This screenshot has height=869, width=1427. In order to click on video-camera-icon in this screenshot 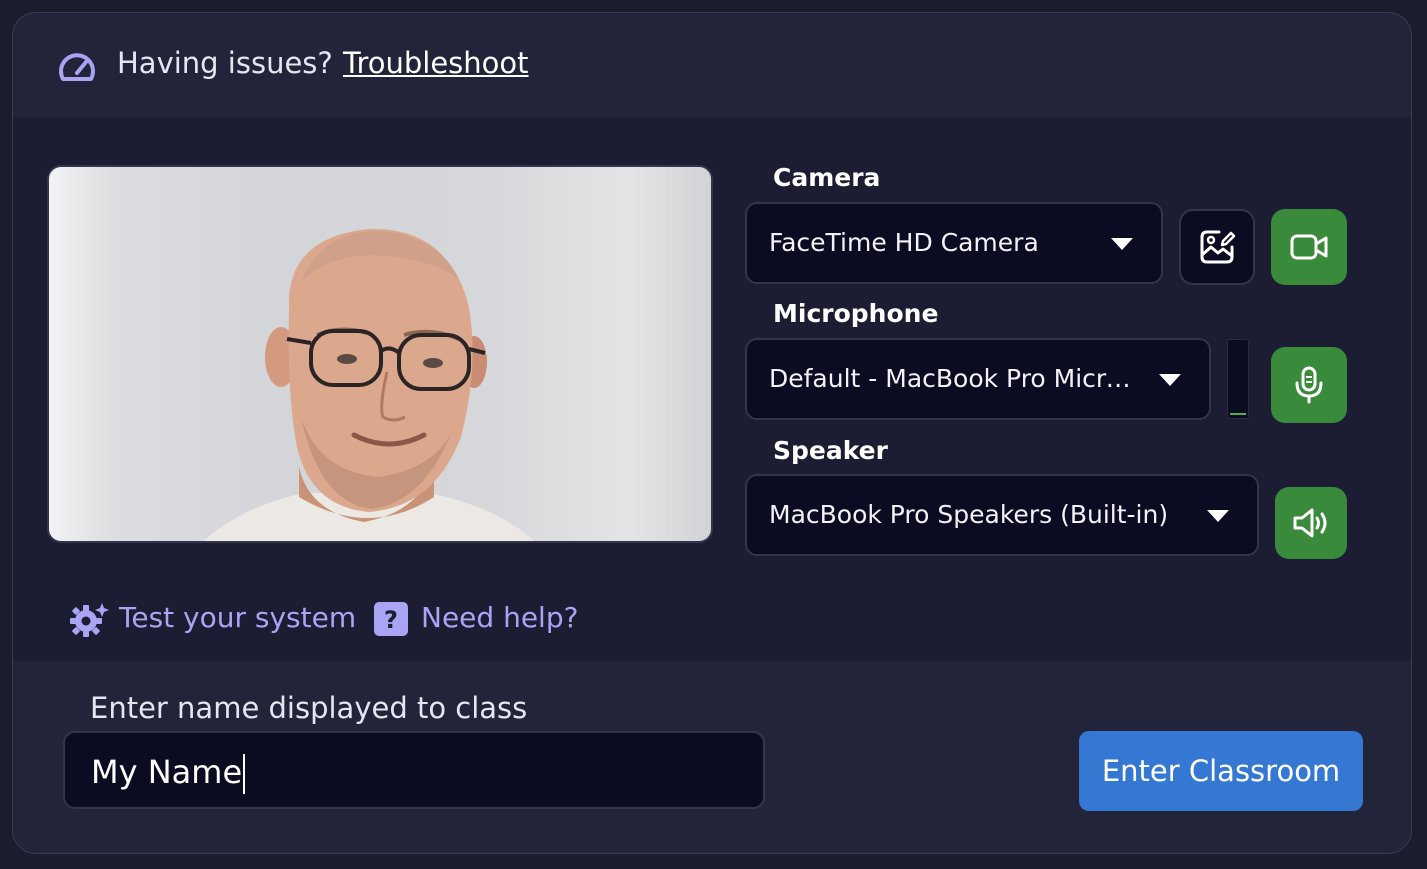, I will do `click(1309, 247)`.